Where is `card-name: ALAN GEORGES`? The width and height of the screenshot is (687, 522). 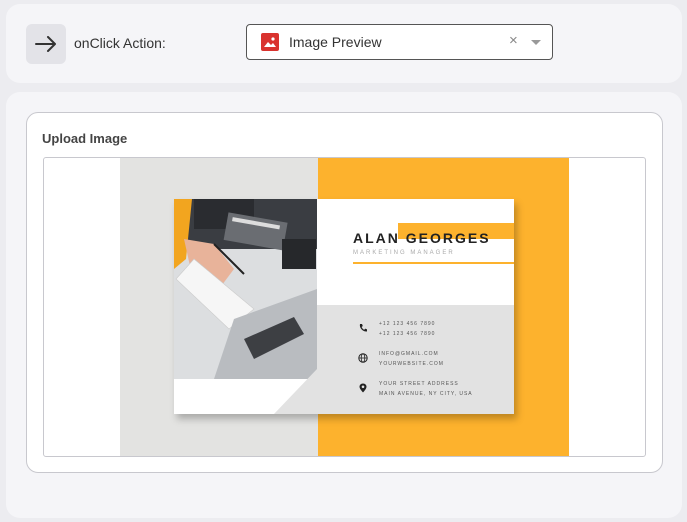 card-name: ALAN GEORGES is located at coordinates (422, 238).